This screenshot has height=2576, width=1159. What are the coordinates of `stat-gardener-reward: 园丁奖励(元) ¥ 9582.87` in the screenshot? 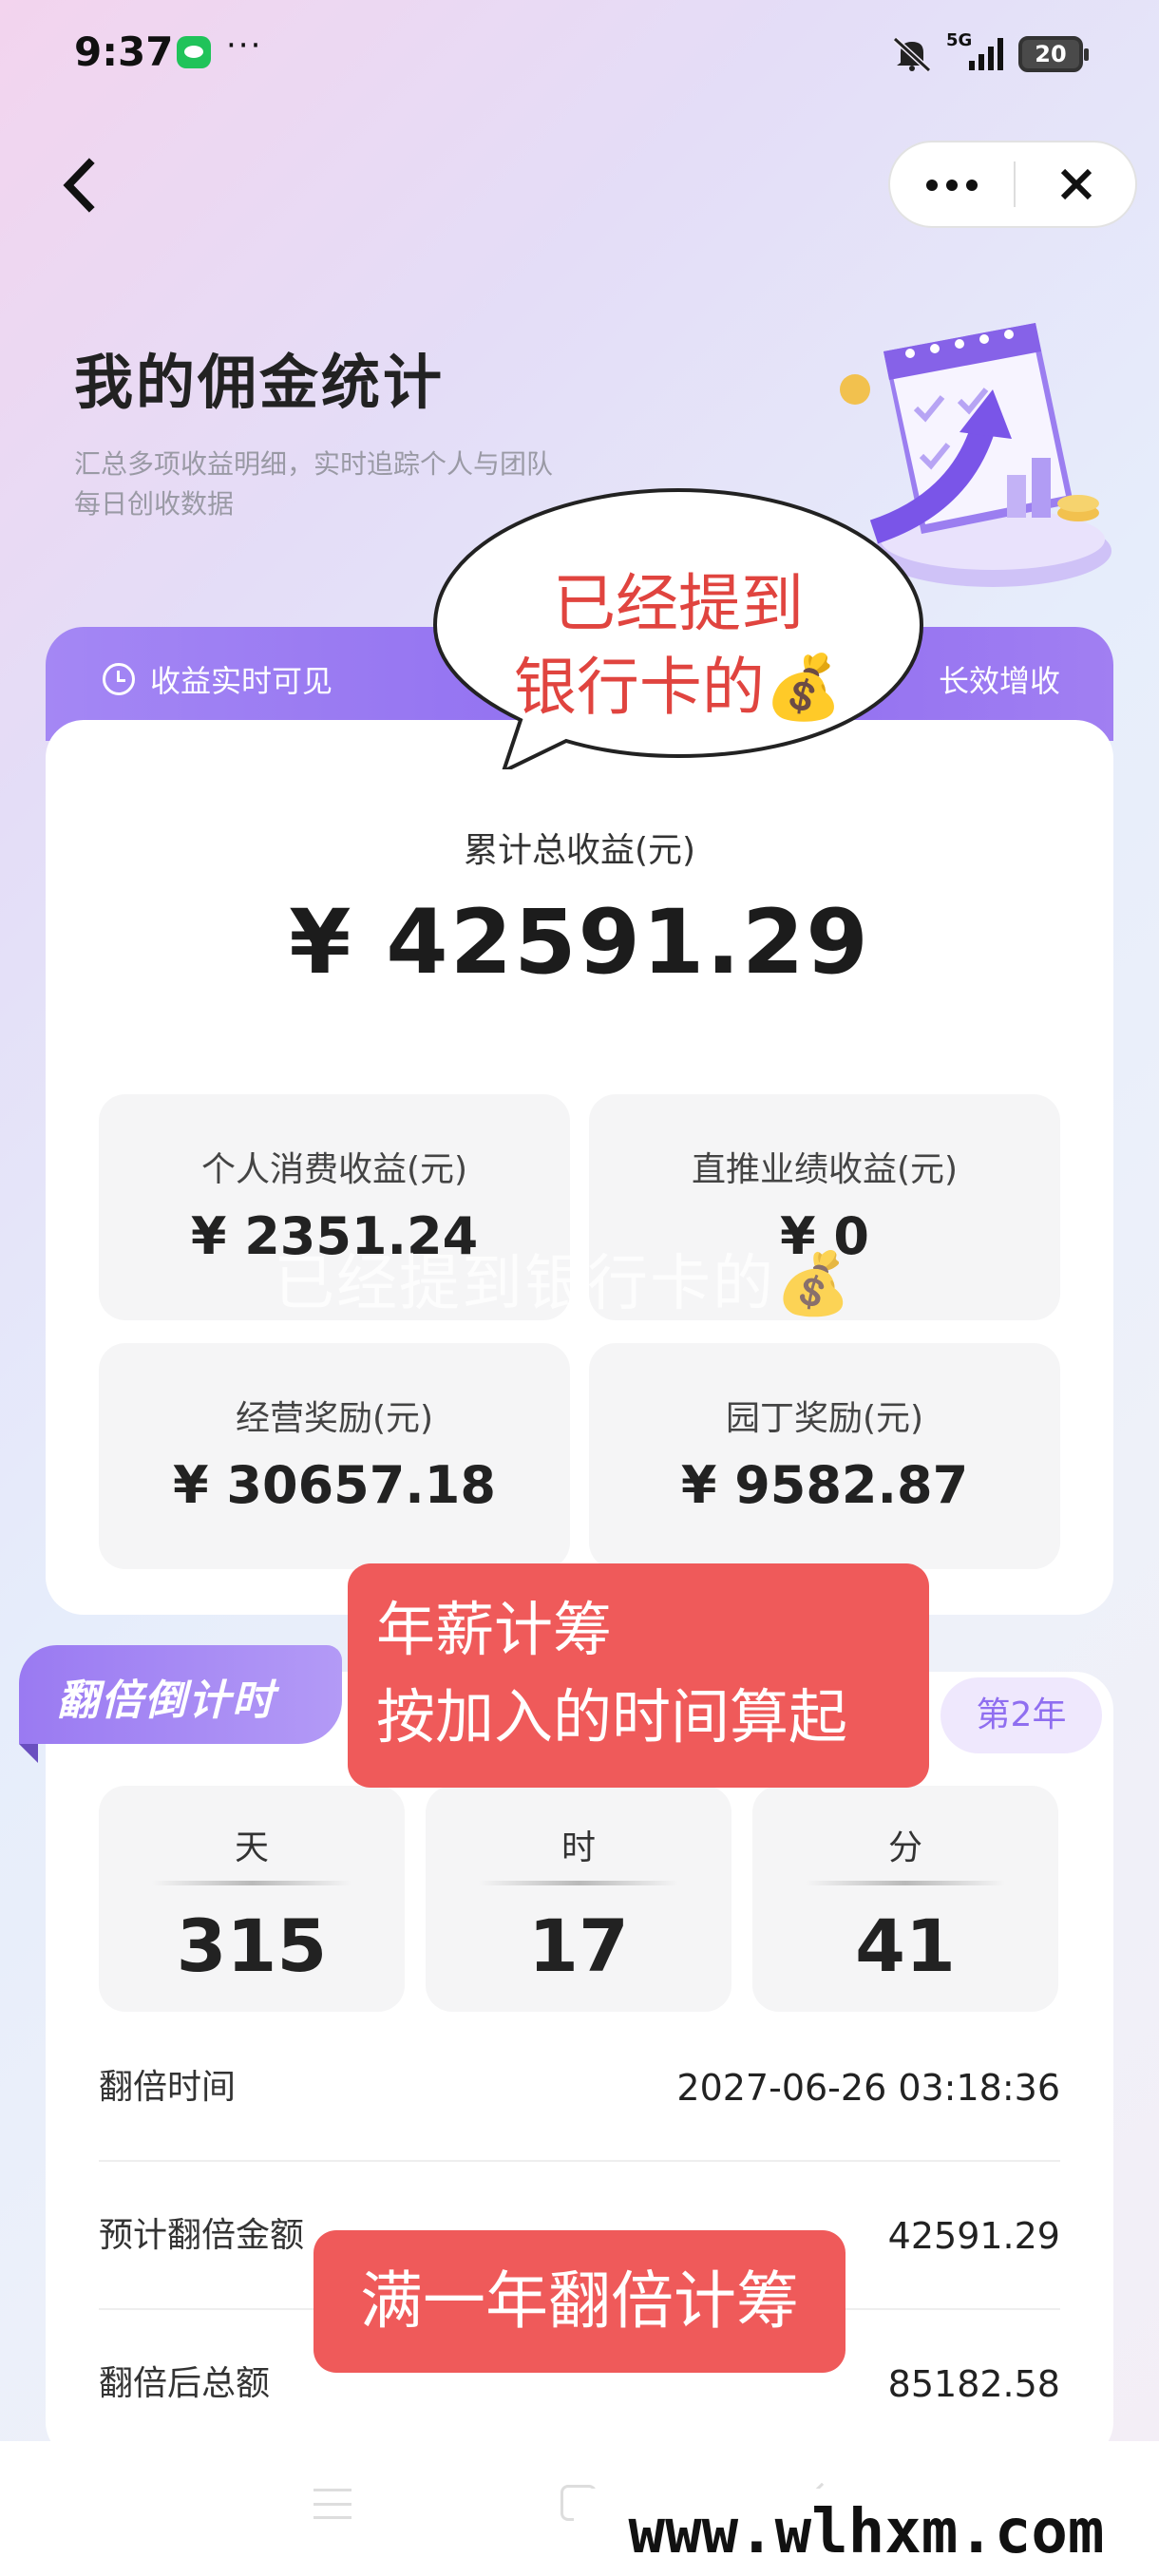 It's located at (824, 1456).